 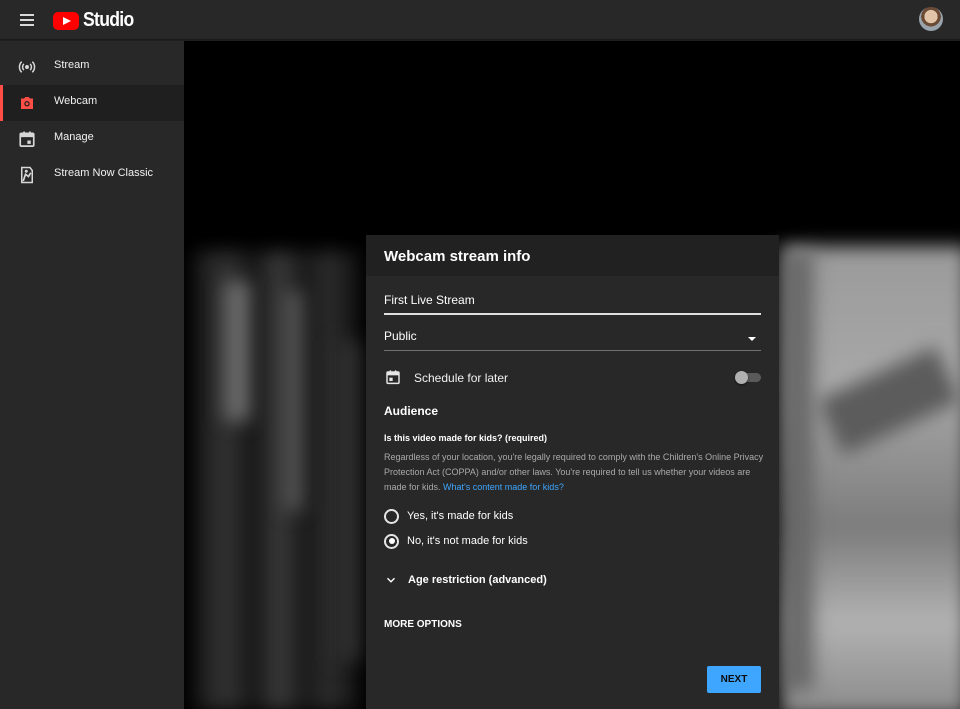 I want to click on sidebar-item-webcam: Webcam, so click(x=92, y=103).